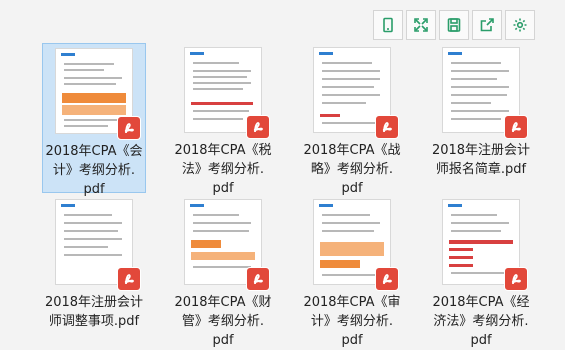  What do you see at coordinates (94, 120) in the screenshot?
I see `file-item: 2018年CPA《会 计》考纲分析. pdf` at bounding box center [94, 120].